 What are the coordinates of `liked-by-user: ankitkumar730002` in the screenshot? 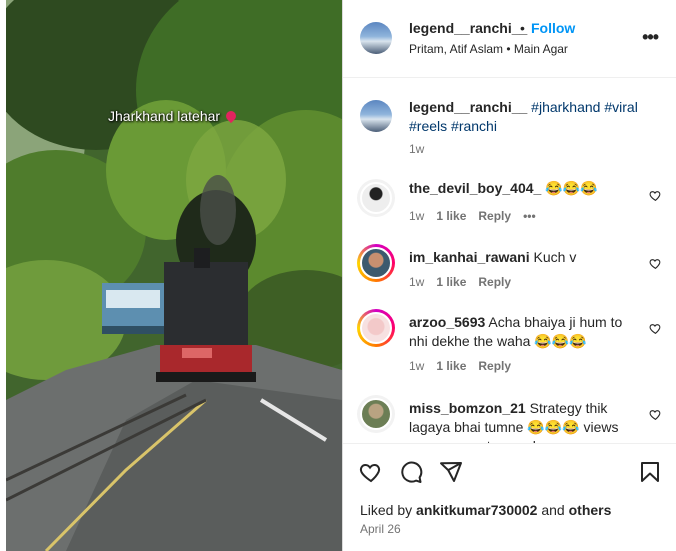 It's located at (476, 510).